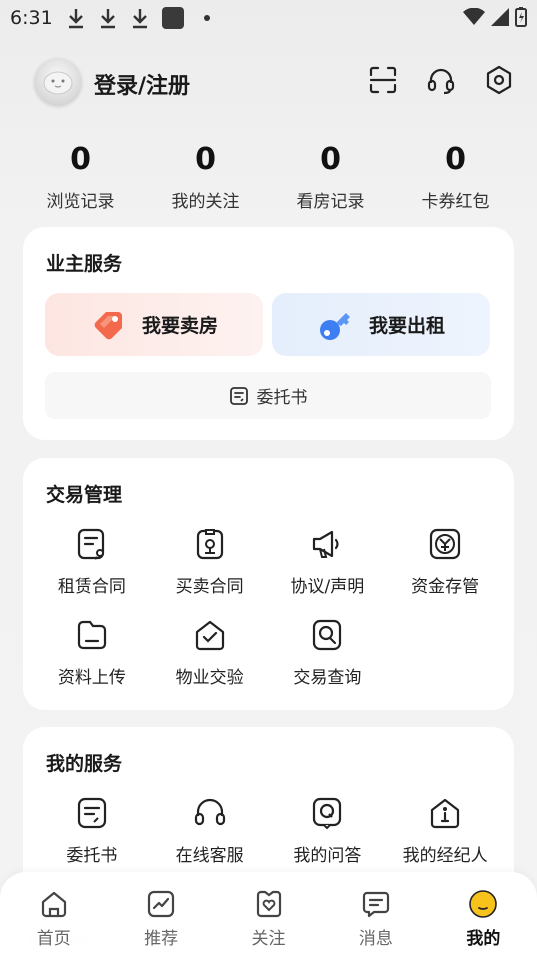  What do you see at coordinates (274, 83) in the screenshot?
I see `profile-header: 登录/注册` at bounding box center [274, 83].